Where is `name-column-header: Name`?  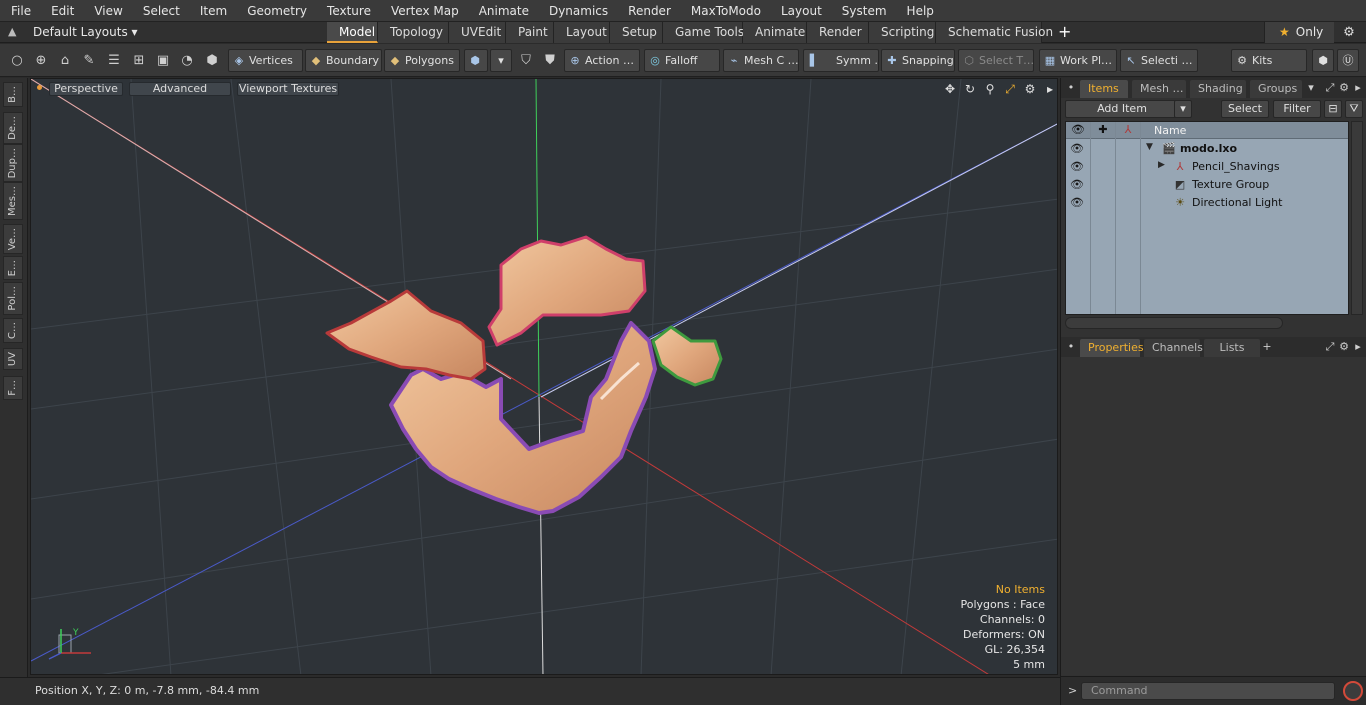
name-column-header: Name is located at coordinates (1170, 130).